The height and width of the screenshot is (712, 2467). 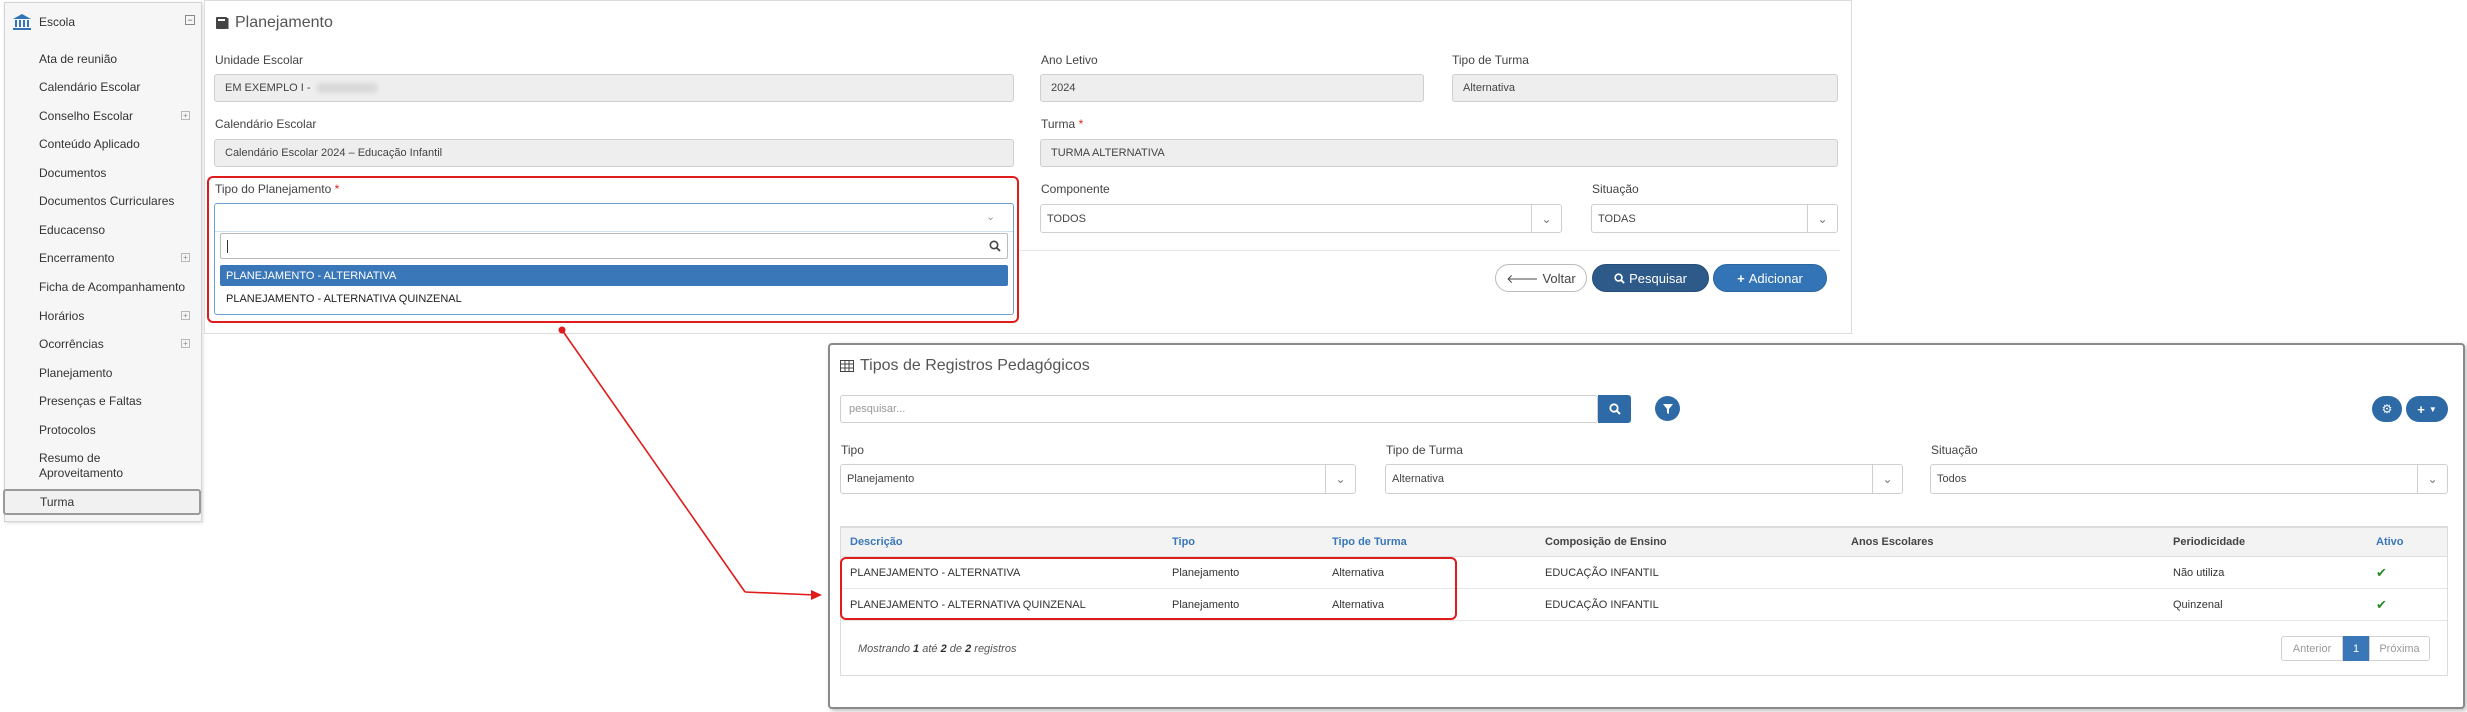 I want to click on sidebar-item-presencas: Presenças e Faltas, so click(x=103, y=401).